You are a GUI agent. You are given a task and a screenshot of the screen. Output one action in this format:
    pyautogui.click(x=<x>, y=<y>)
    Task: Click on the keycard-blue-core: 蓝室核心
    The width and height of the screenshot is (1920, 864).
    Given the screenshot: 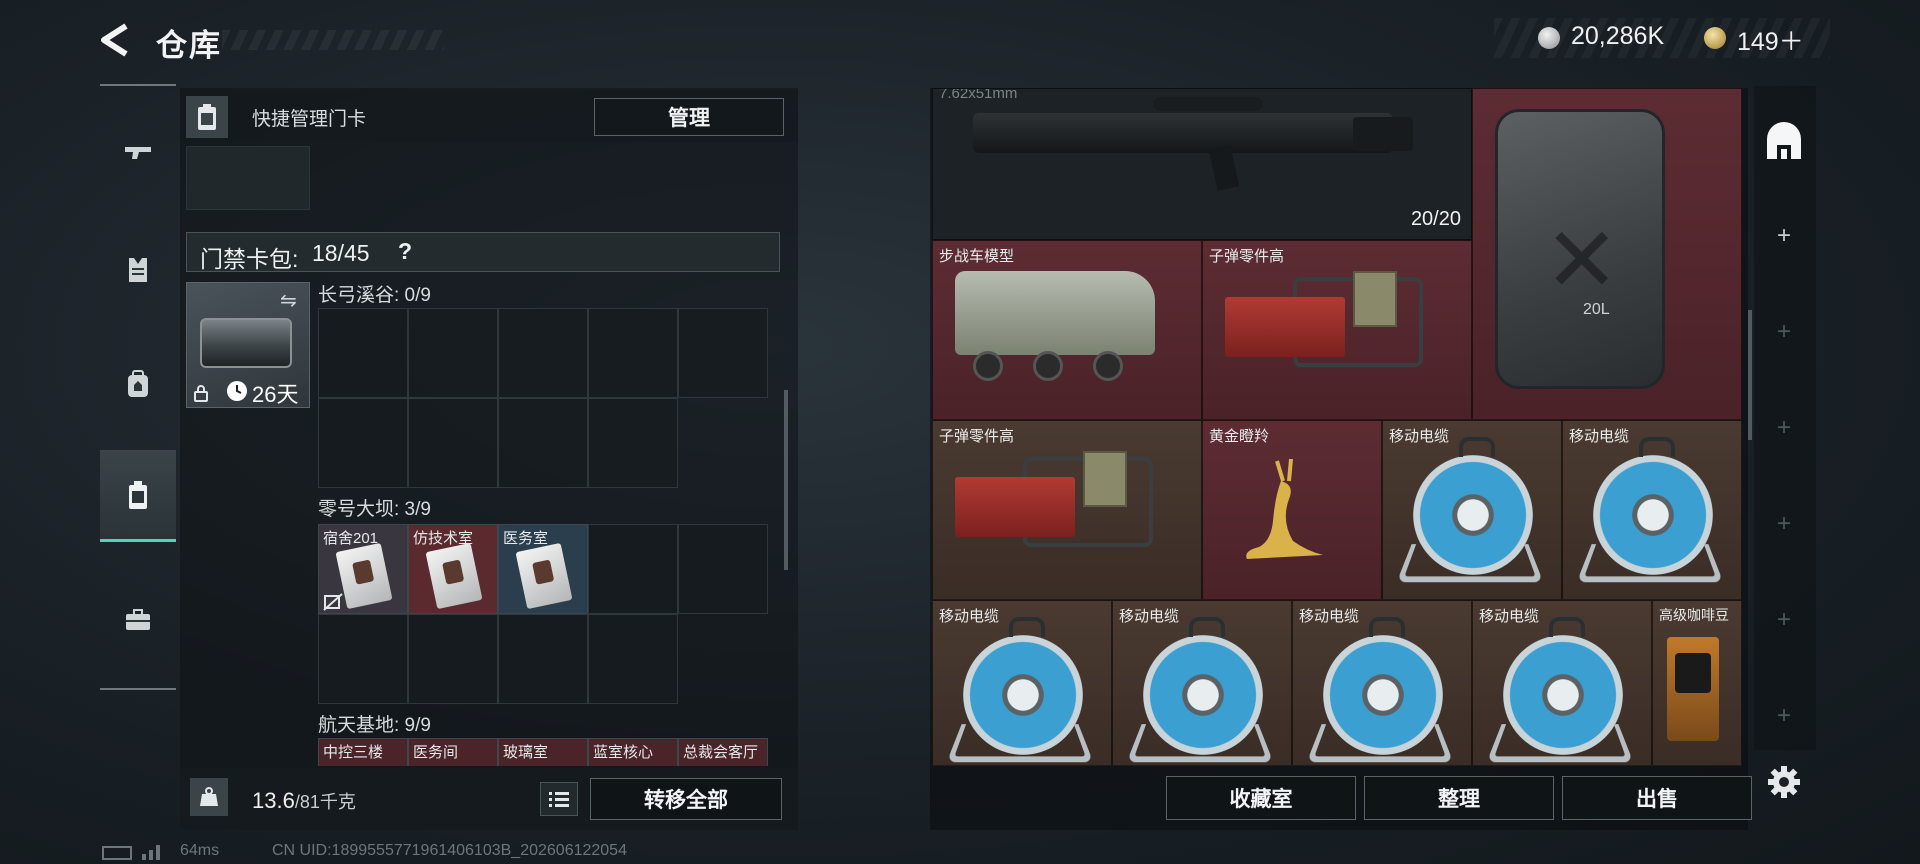 What is the action you would take?
    pyautogui.click(x=633, y=752)
    